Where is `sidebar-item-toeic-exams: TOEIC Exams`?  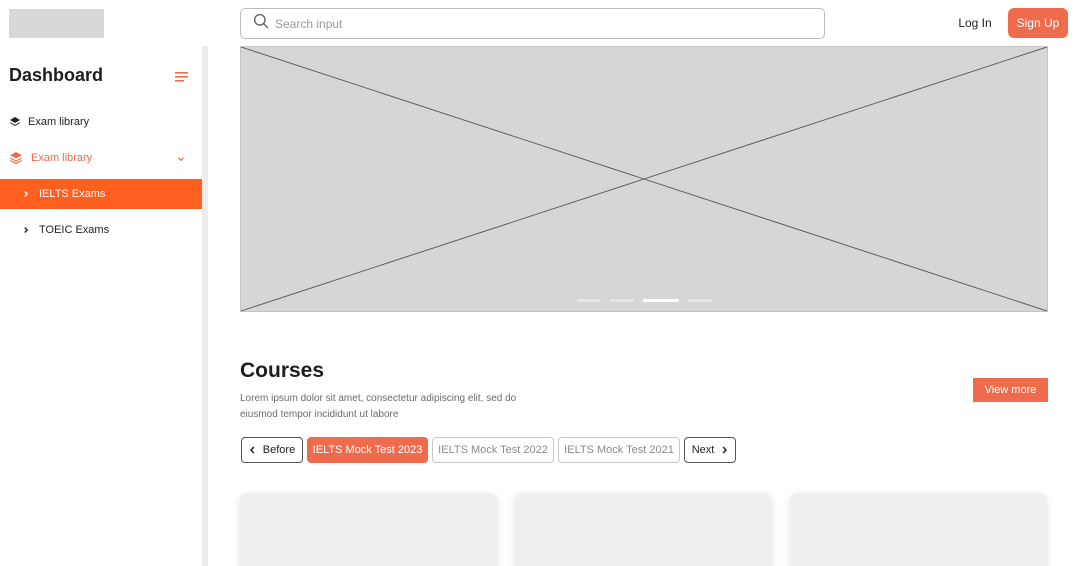
sidebar-item-toeic-exams: TOEIC Exams is located at coordinates (101, 230).